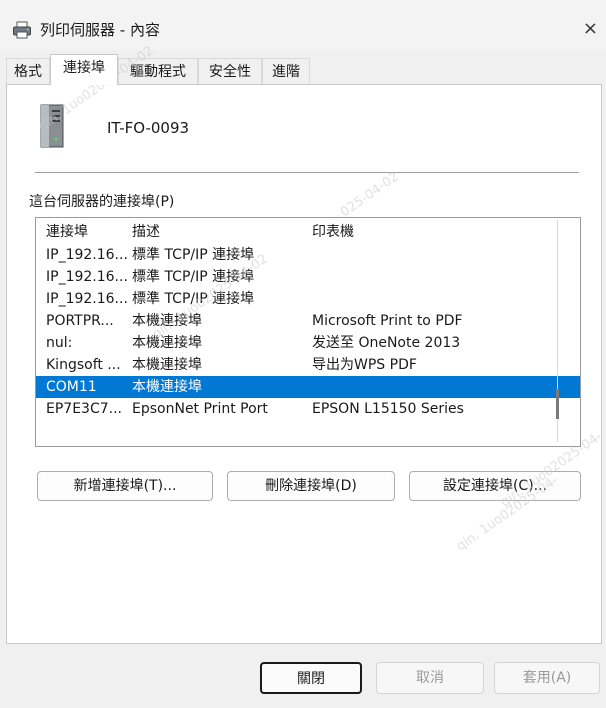 The height and width of the screenshot is (708, 606). Describe the element at coordinates (557, 404) in the screenshot. I see `scrollbar-thumb` at that location.